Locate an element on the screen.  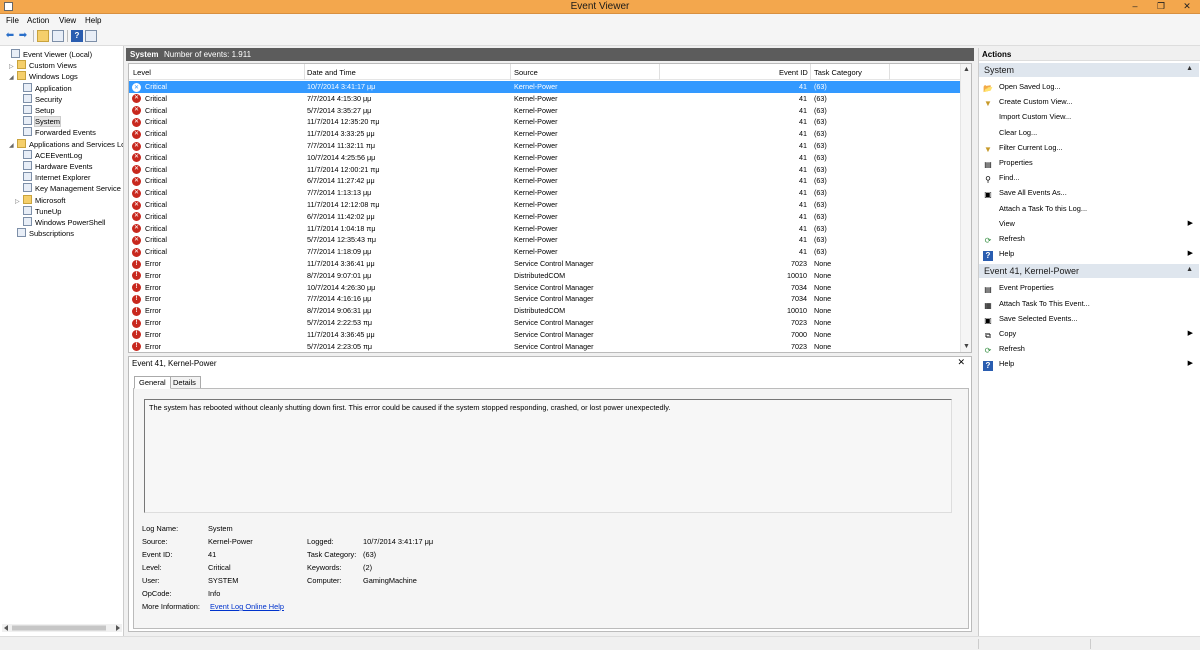
tree-item-system: System is located at coordinates (38, 122).